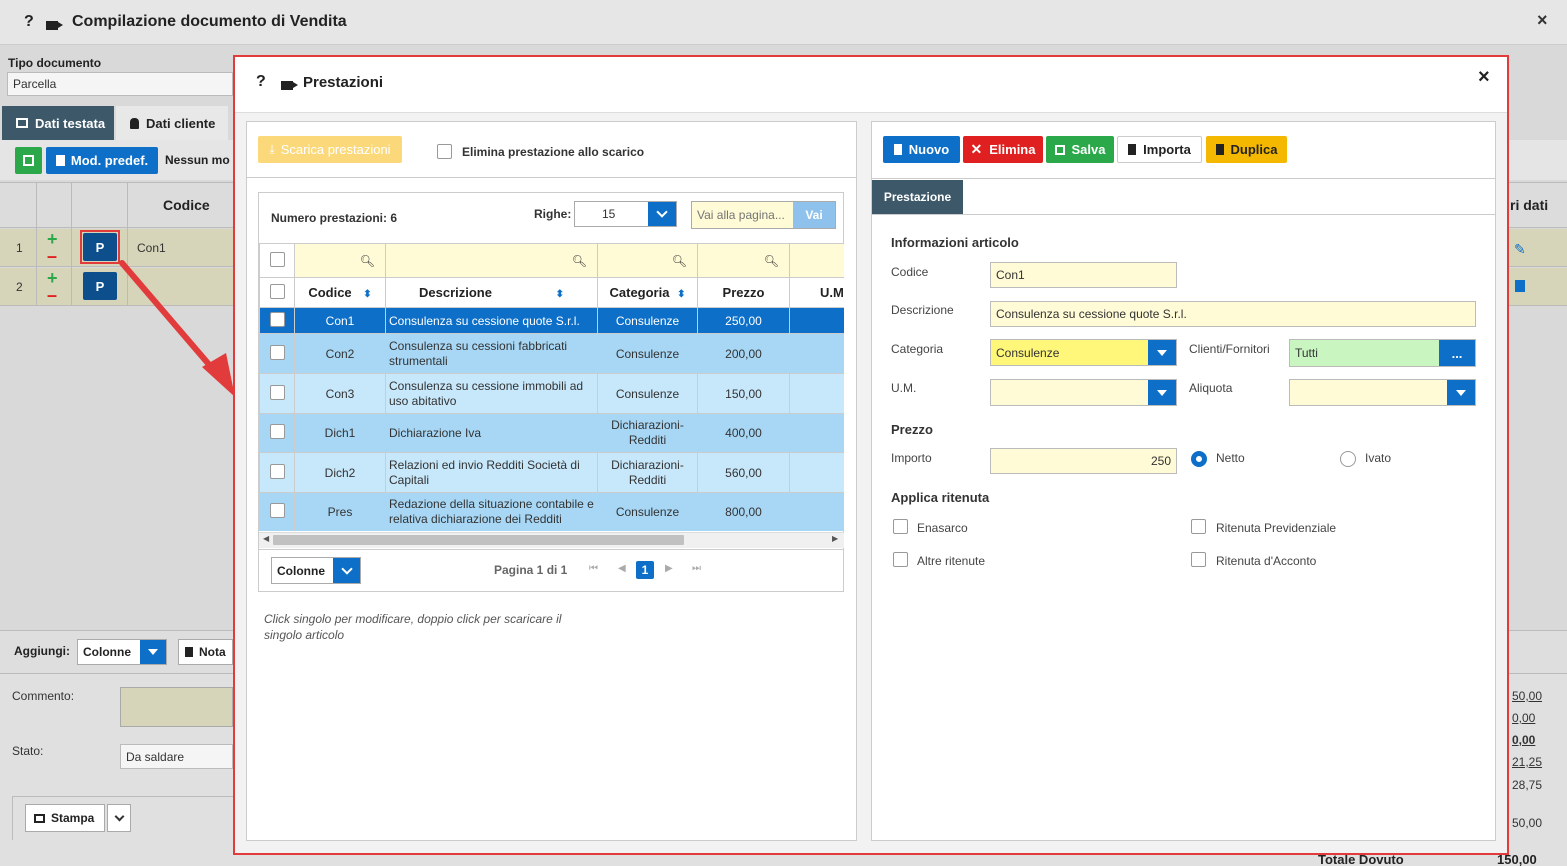  I want to click on vai-button: Vai, so click(814, 215).